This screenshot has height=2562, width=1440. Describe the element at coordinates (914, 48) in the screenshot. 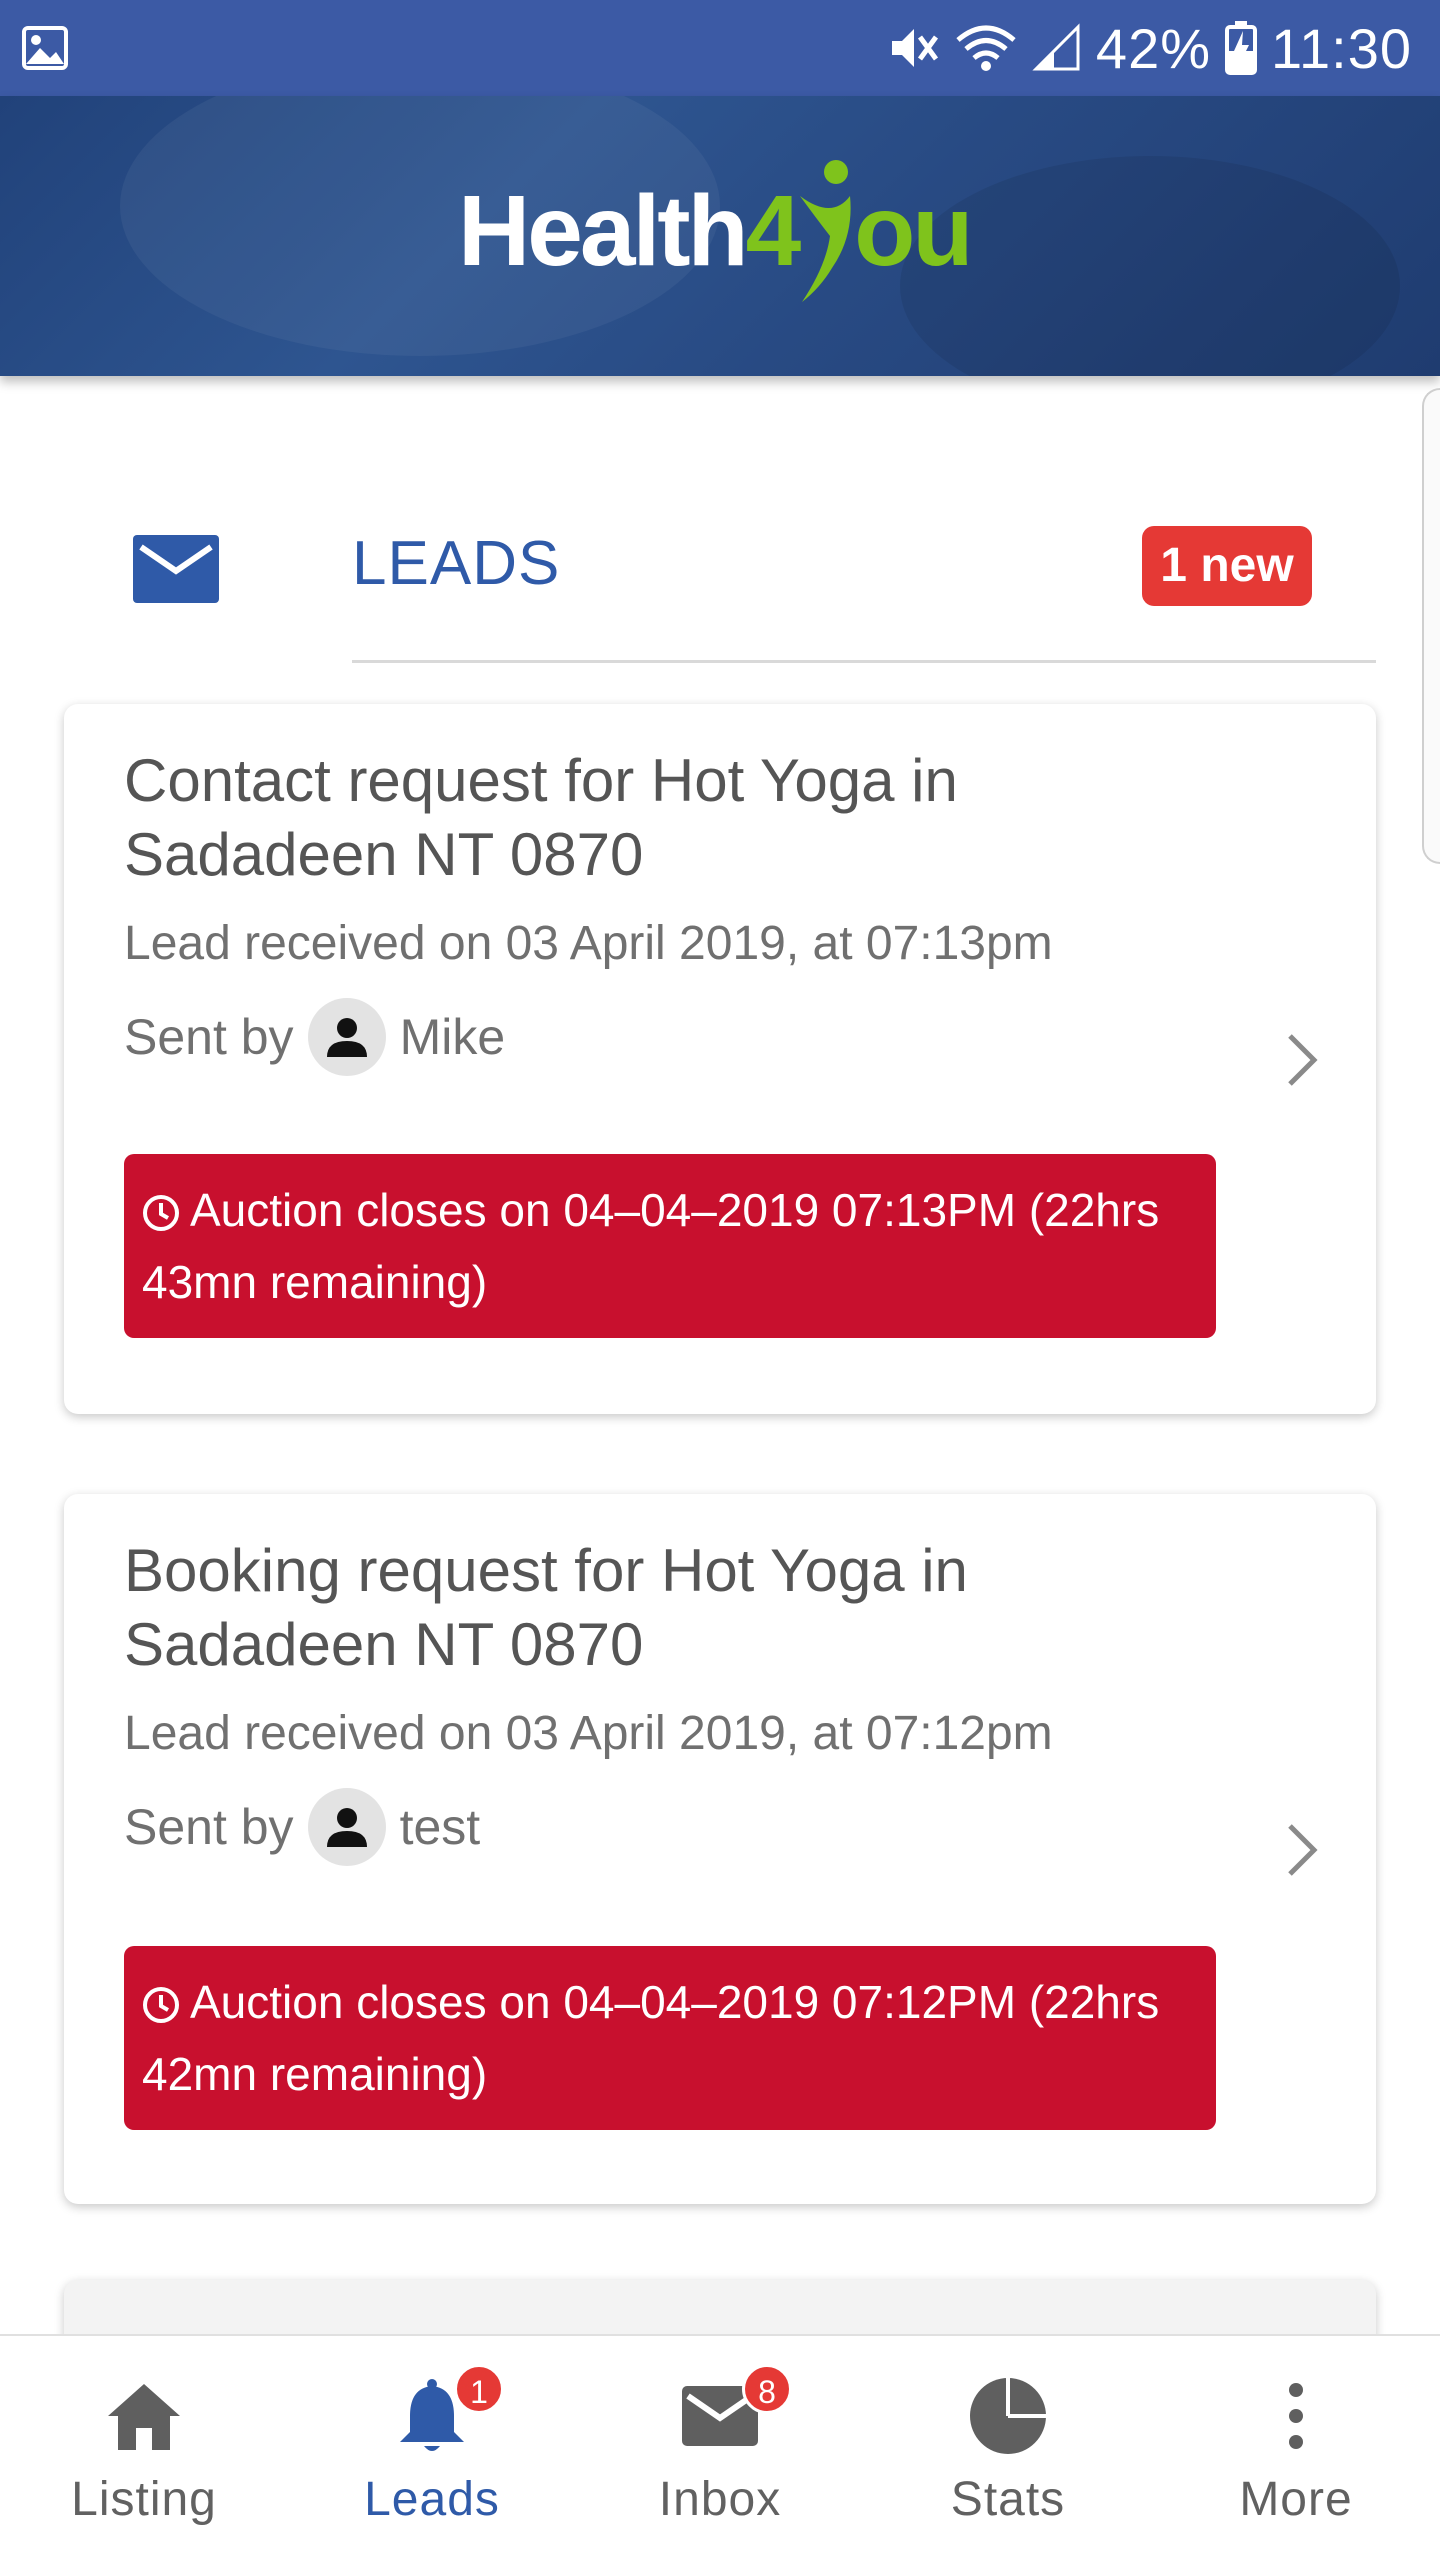

I see `mute-icon` at that location.